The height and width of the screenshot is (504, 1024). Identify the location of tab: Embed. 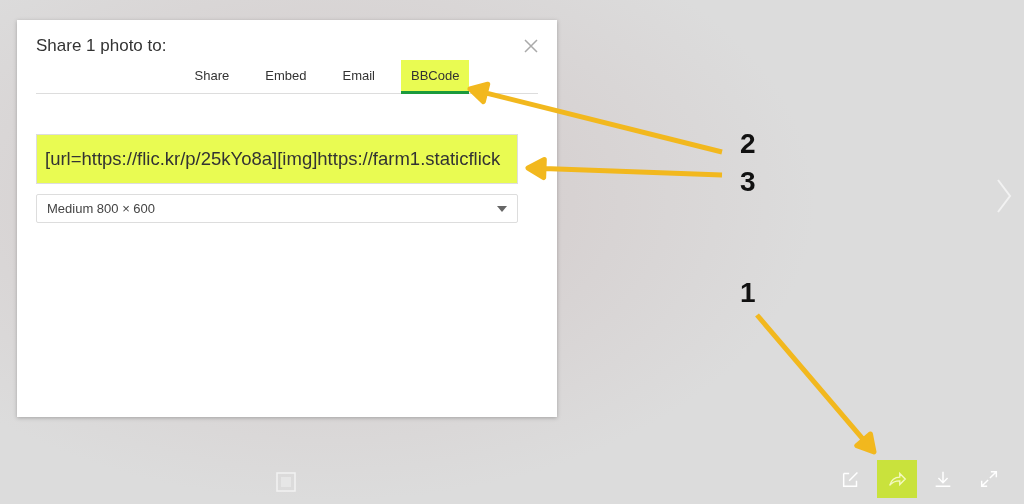
(286, 77).